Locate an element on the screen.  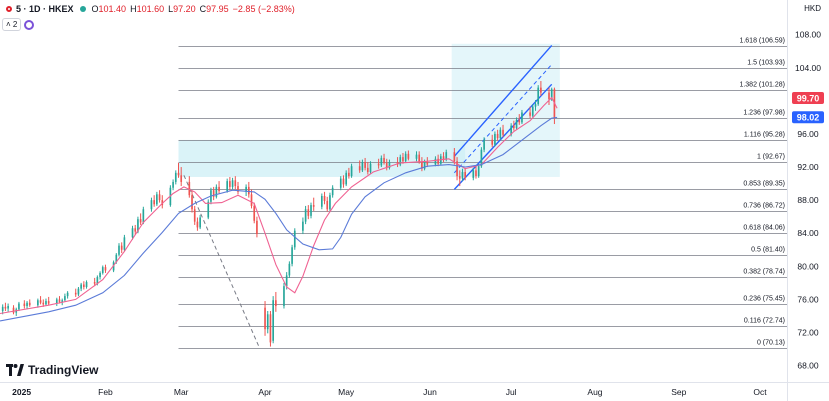
time-tick-label: Oct is located at coordinates (760, 392).